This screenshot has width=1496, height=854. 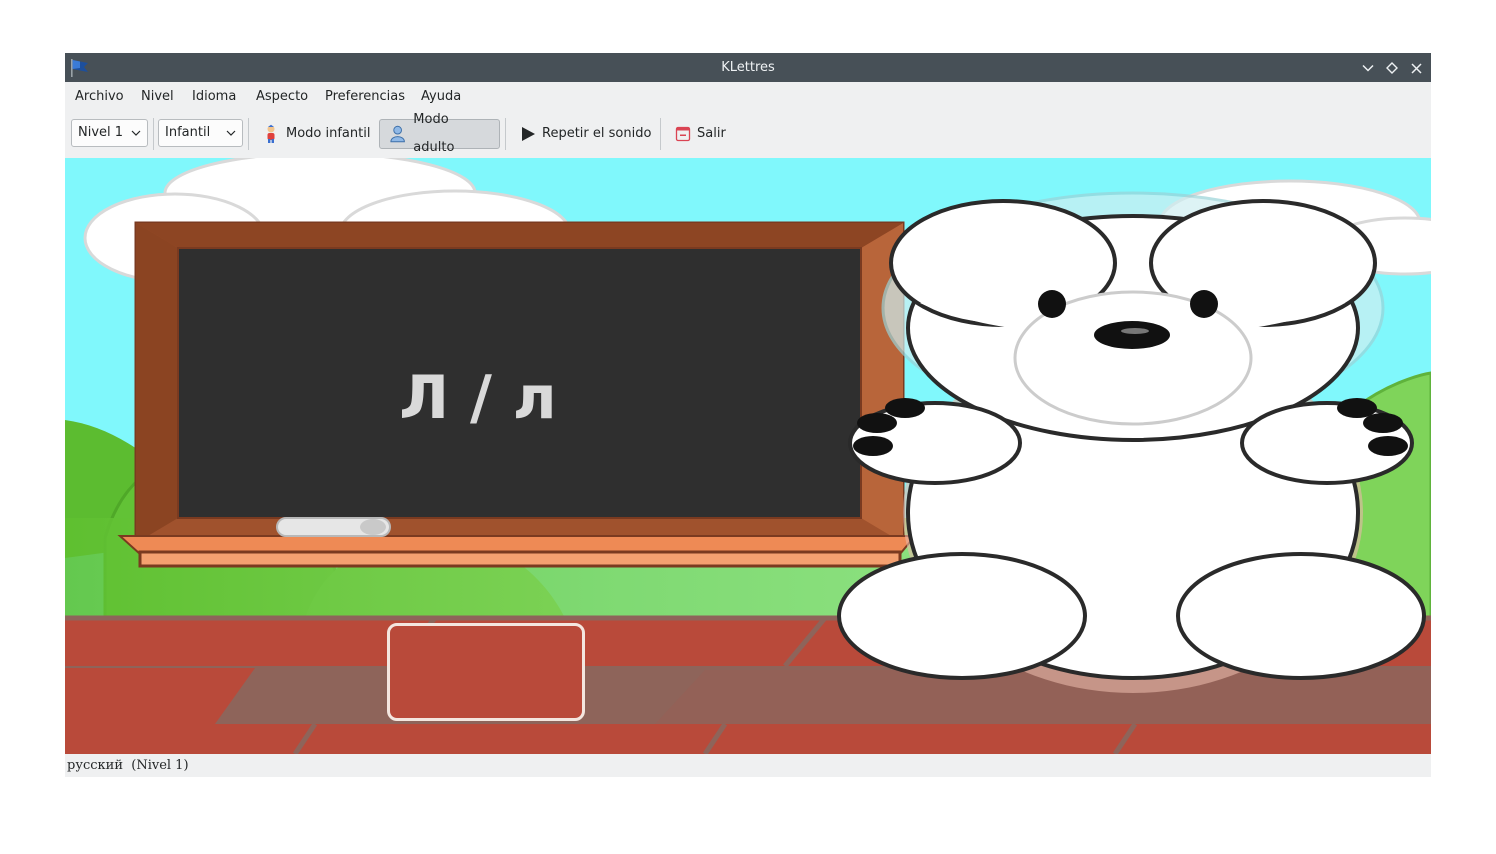 What do you see at coordinates (101, 132) in the screenshot?
I see `level-select-value: Nivel 1` at bounding box center [101, 132].